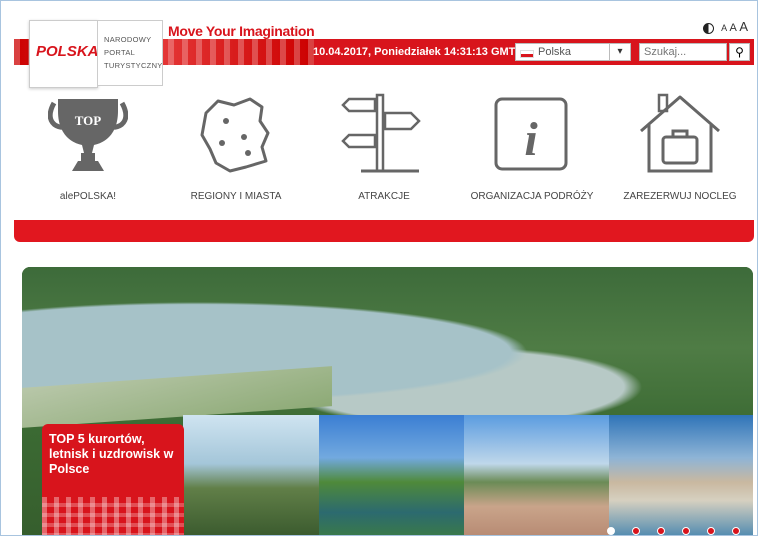 Image resolution: width=758 pixels, height=536 pixels. What do you see at coordinates (573, 52) in the screenshot?
I see `country-select: Polska ▾` at bounding box center [573, 52].